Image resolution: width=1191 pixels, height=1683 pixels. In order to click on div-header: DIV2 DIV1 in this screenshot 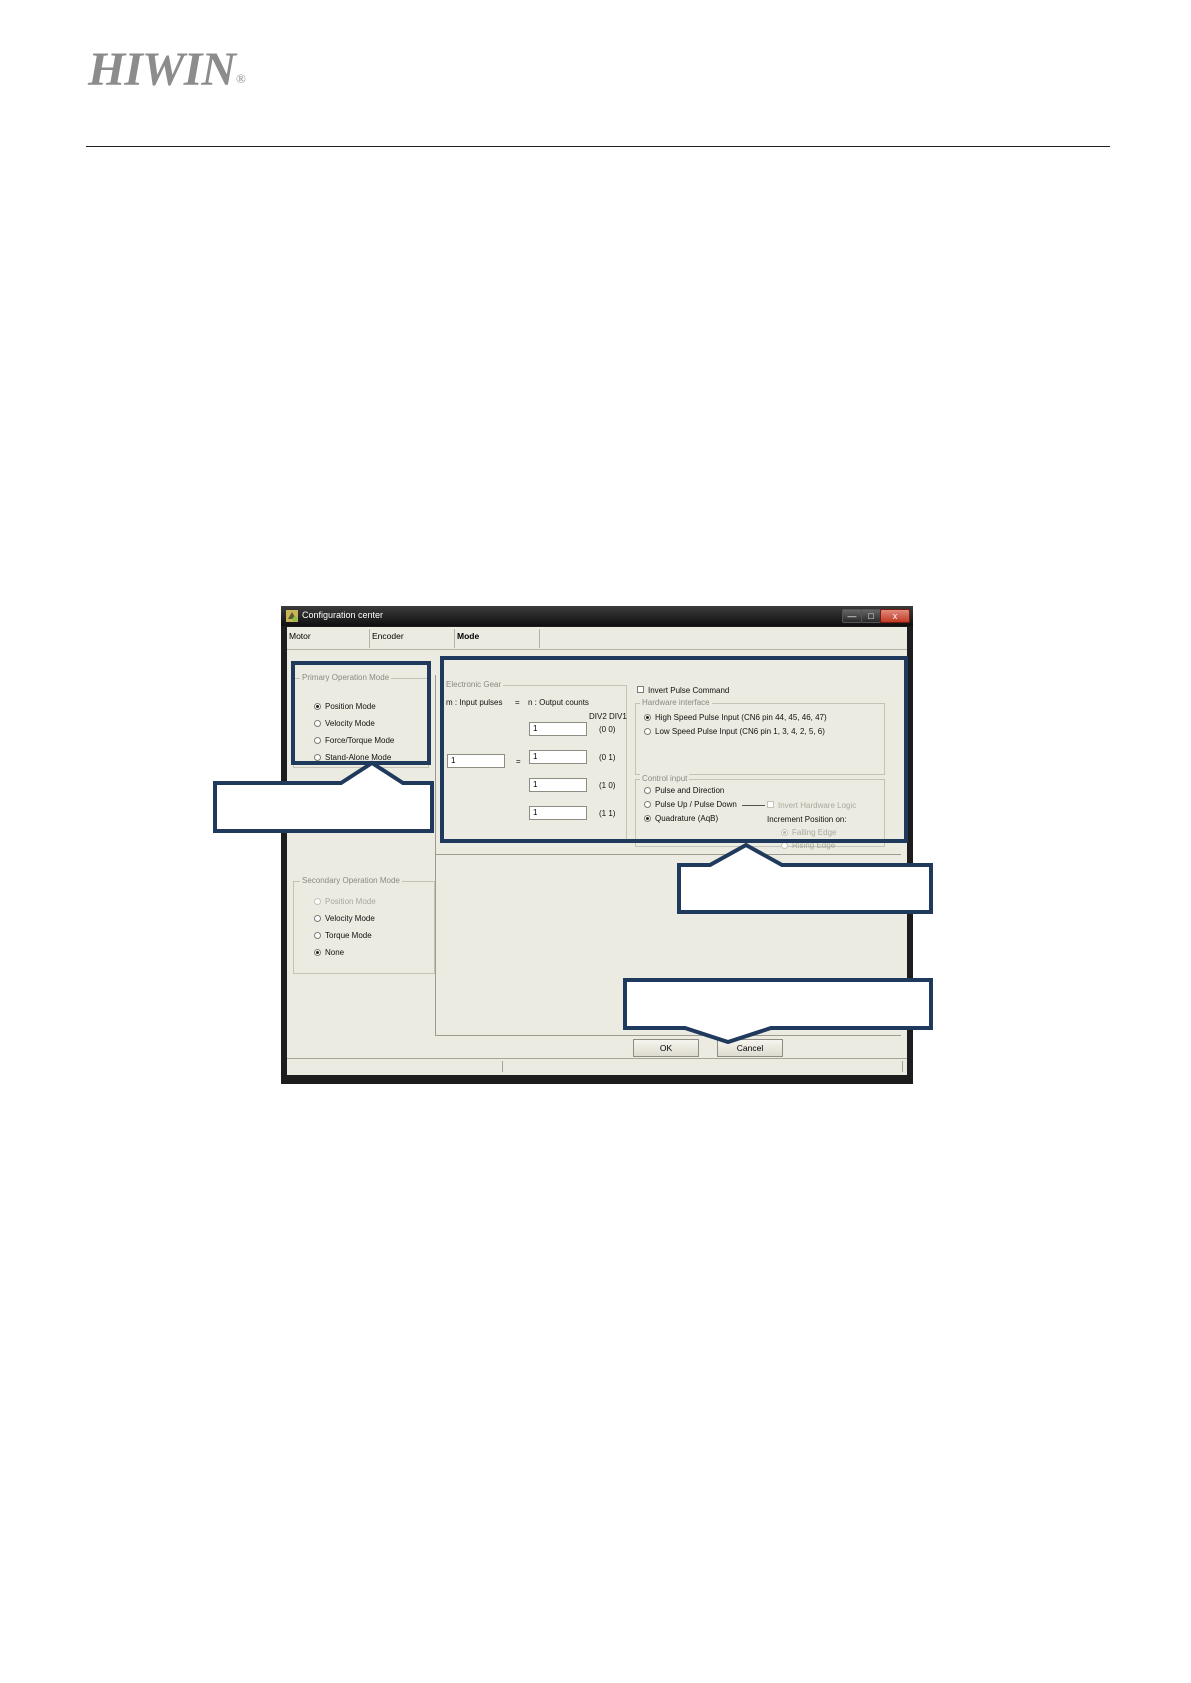, I will do `click(608, 716)`.